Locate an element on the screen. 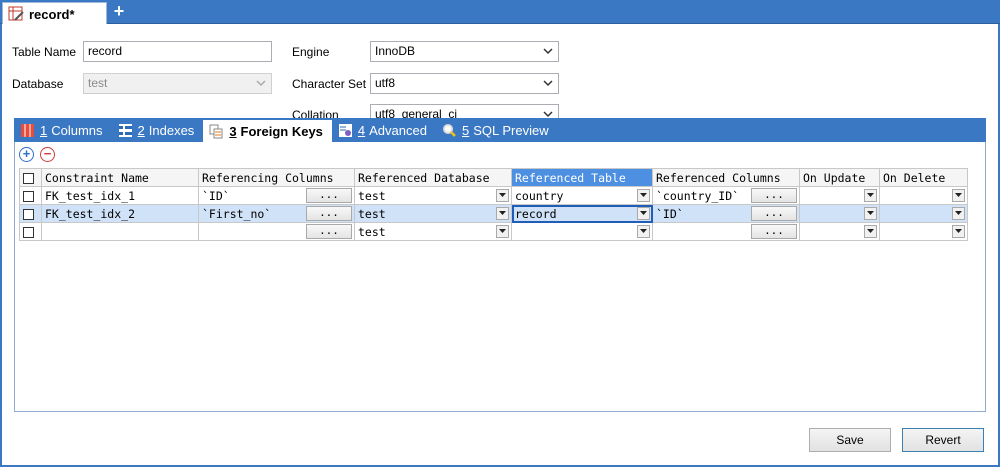 This screenshot has width=1000, height=467. referenced-table-cell is located at coordinates (582, 231).